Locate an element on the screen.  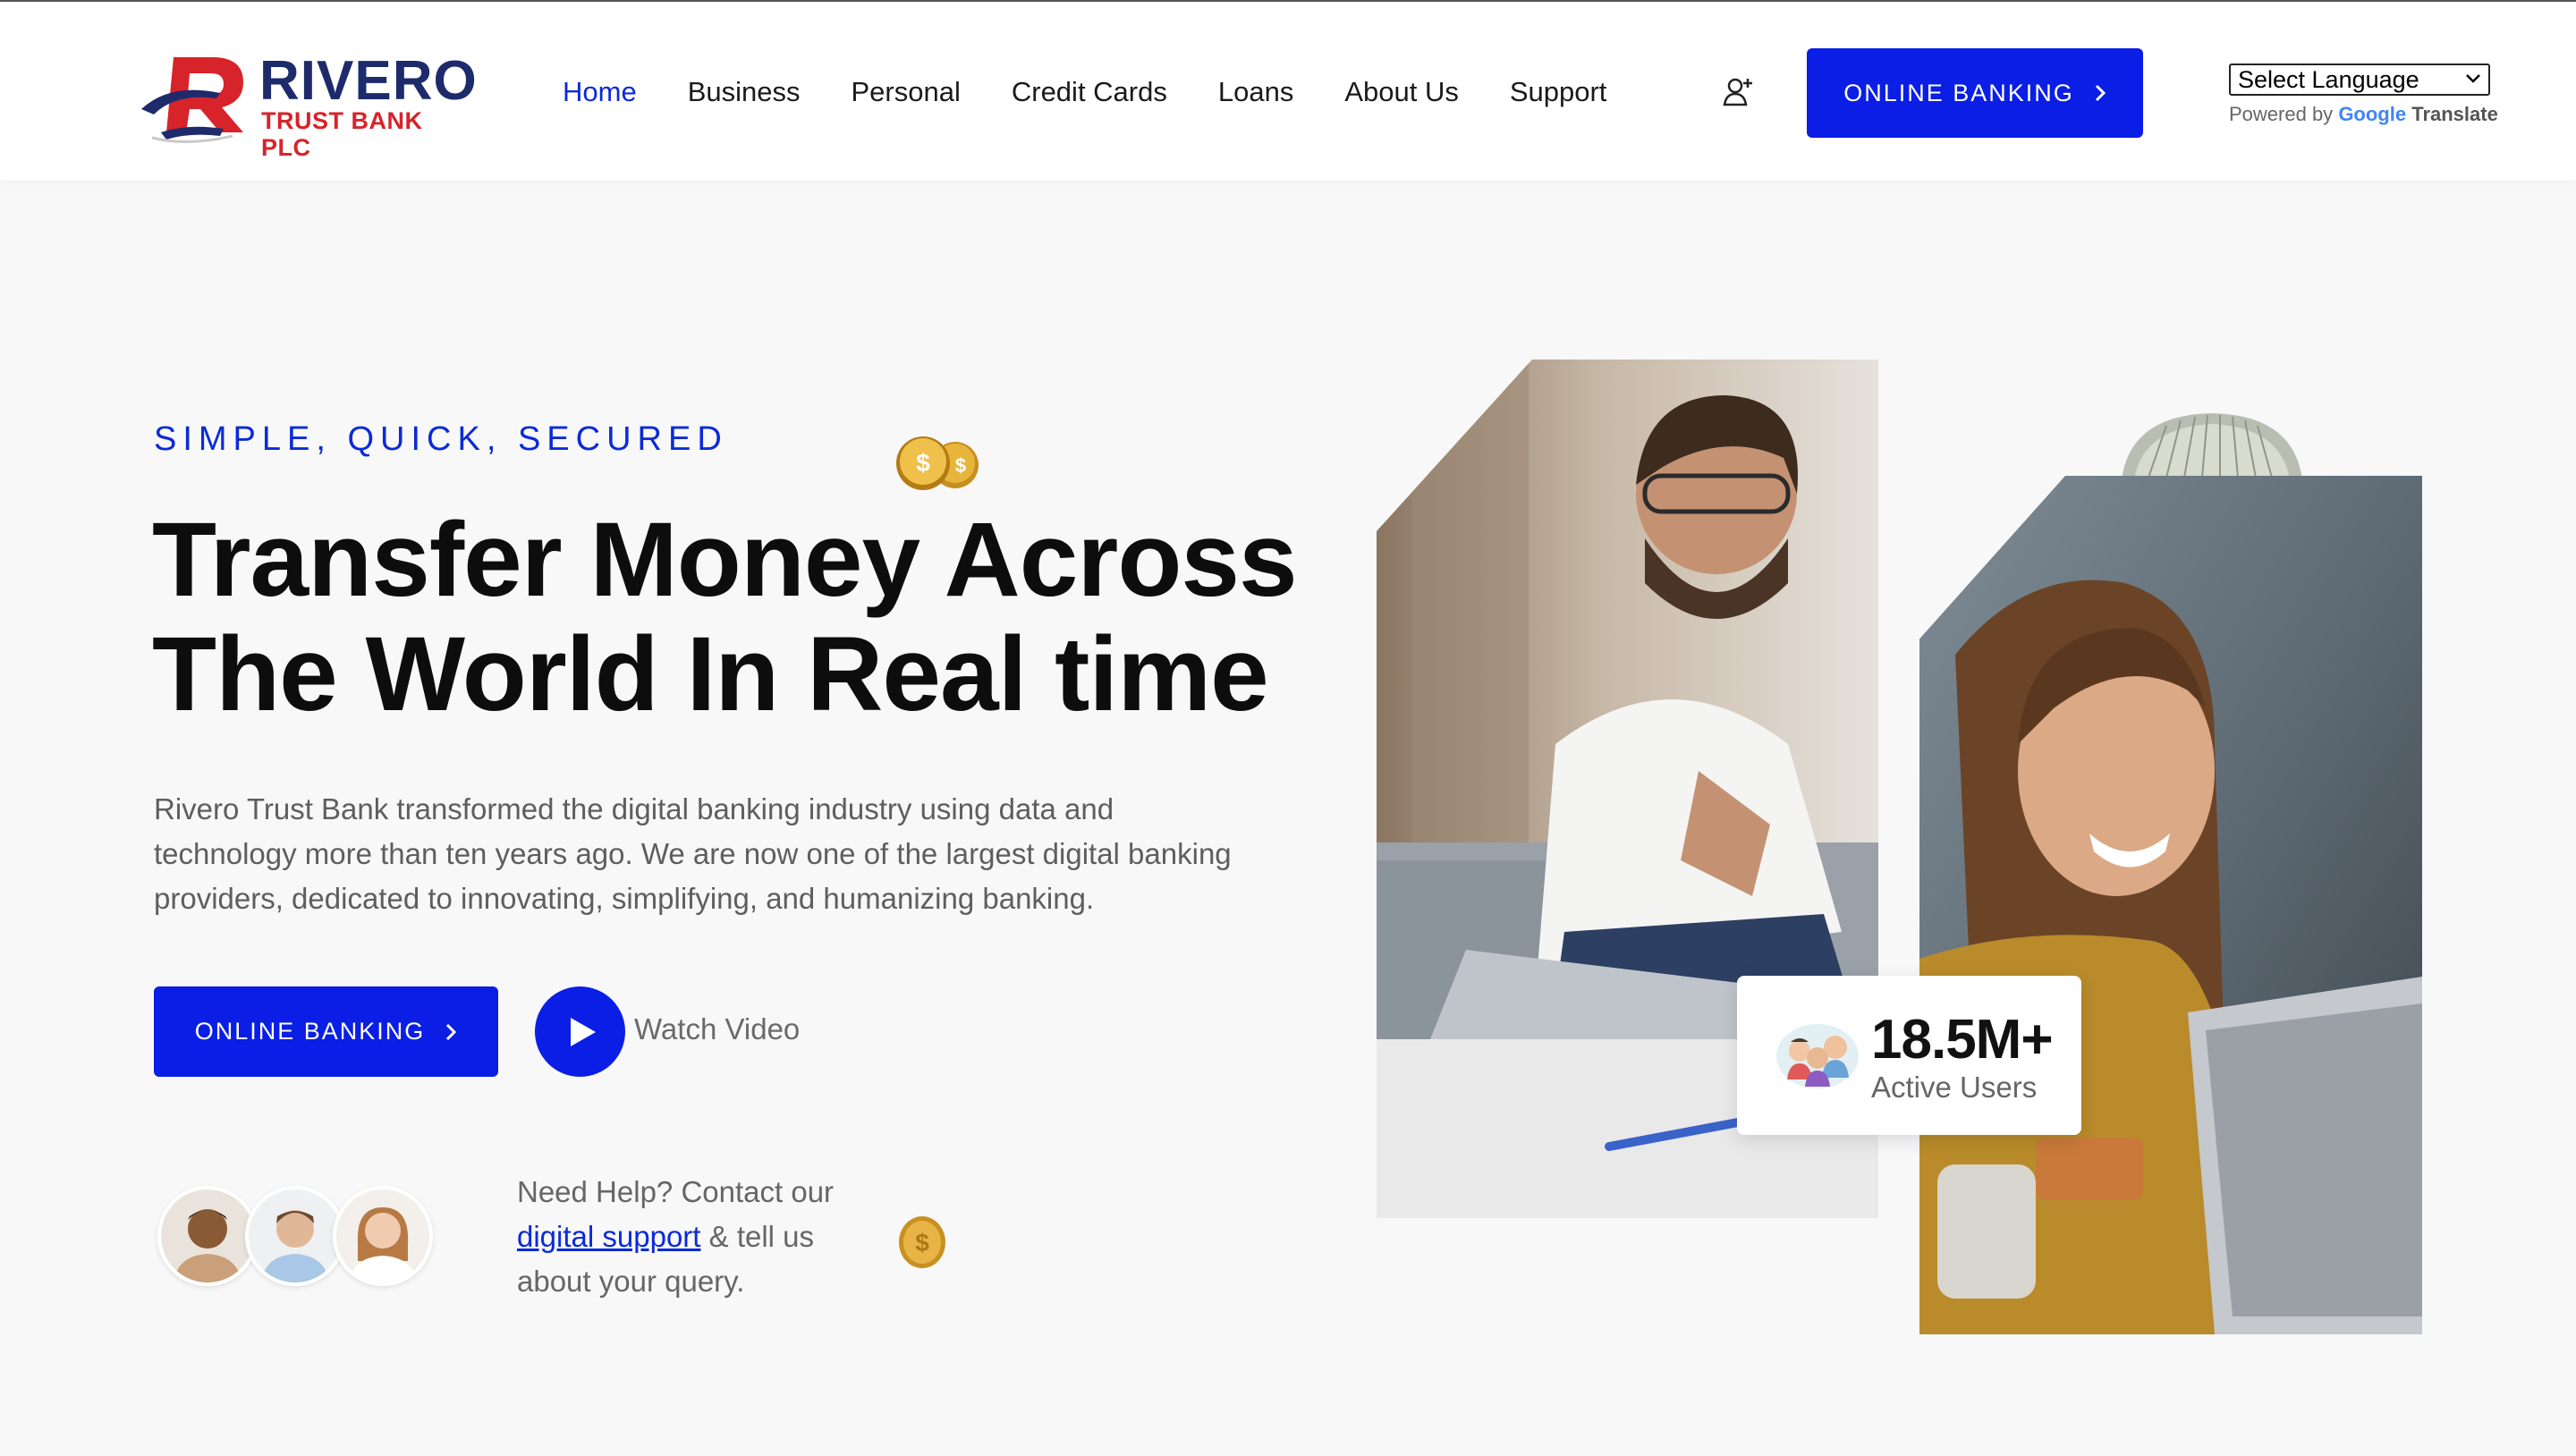
header-online-banking-label: ONLINE BANKING is located at coordinates (1958, 92).